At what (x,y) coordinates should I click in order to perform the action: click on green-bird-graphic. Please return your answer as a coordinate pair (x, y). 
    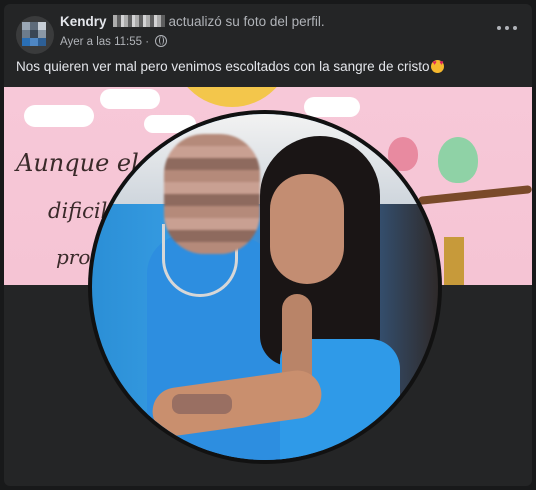
    Looking at the image, I should click on (458, 160).